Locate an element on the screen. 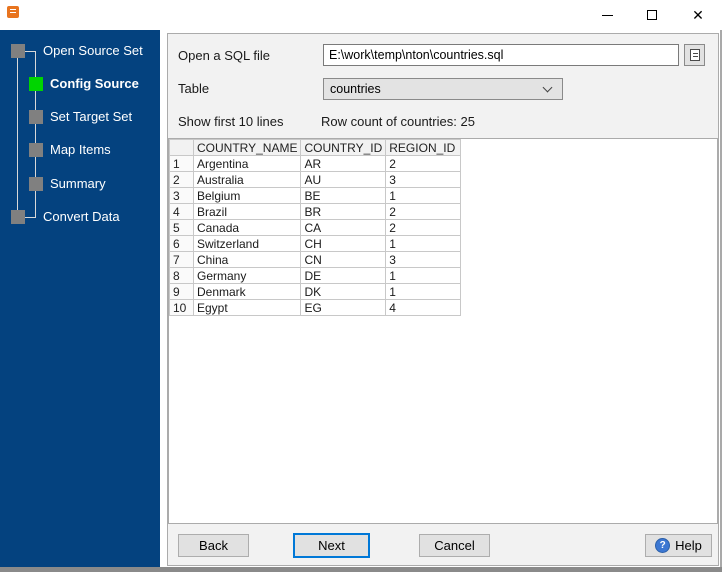 This screenshot has height=572, width=722. cell-country-name: Egypt is located at coordinates (247, 307).